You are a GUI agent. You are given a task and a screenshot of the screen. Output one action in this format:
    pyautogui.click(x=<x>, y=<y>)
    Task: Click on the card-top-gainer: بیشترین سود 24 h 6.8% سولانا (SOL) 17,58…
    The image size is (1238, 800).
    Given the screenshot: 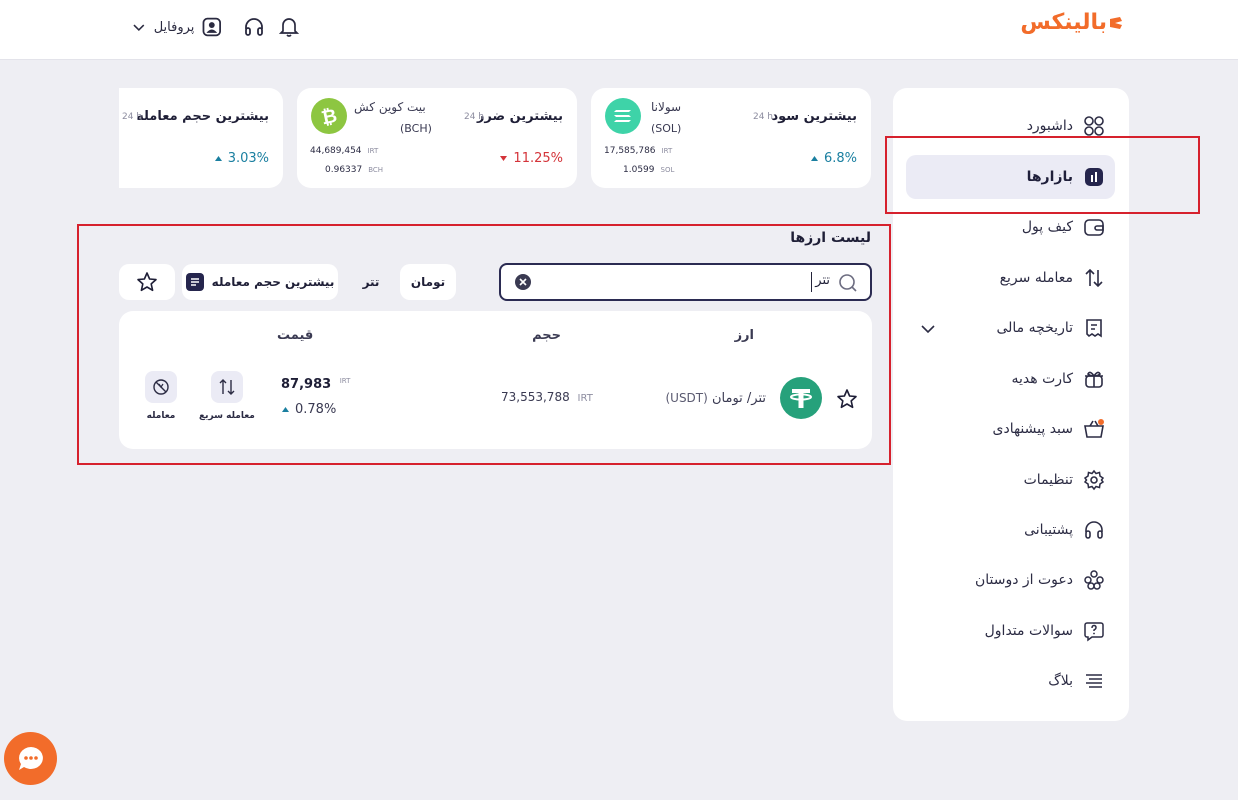 What is the action you would take?
    pyautogui.click(x=731, y=138)
    